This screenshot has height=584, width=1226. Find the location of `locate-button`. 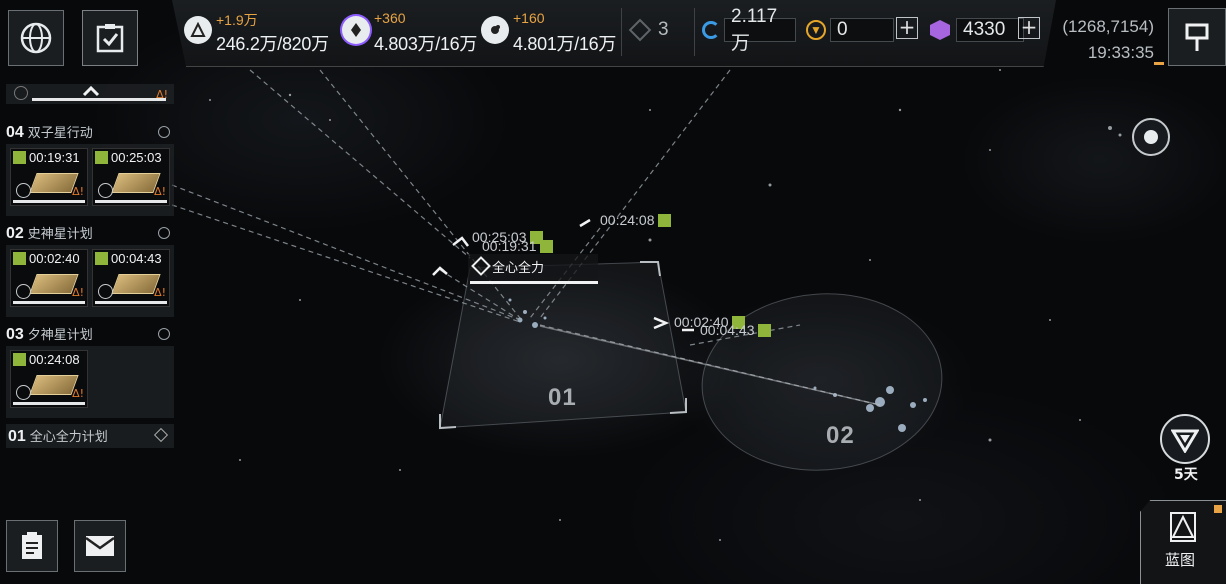

locate-button is located at coordinates (1151, 137).